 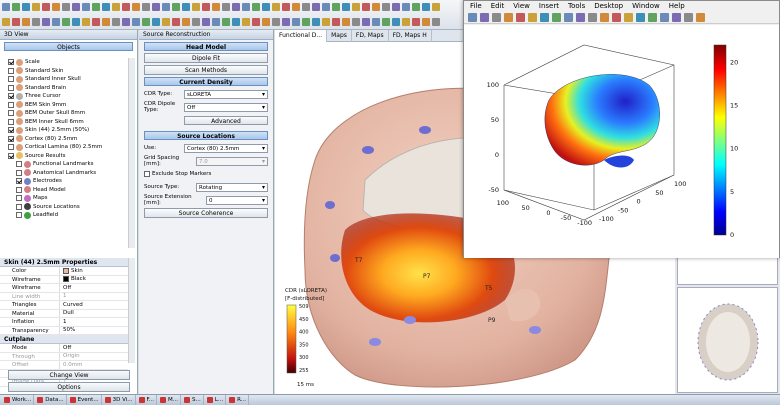 I want to click on source-coherence-button: Source Coherence, so click(x=206, y=213).